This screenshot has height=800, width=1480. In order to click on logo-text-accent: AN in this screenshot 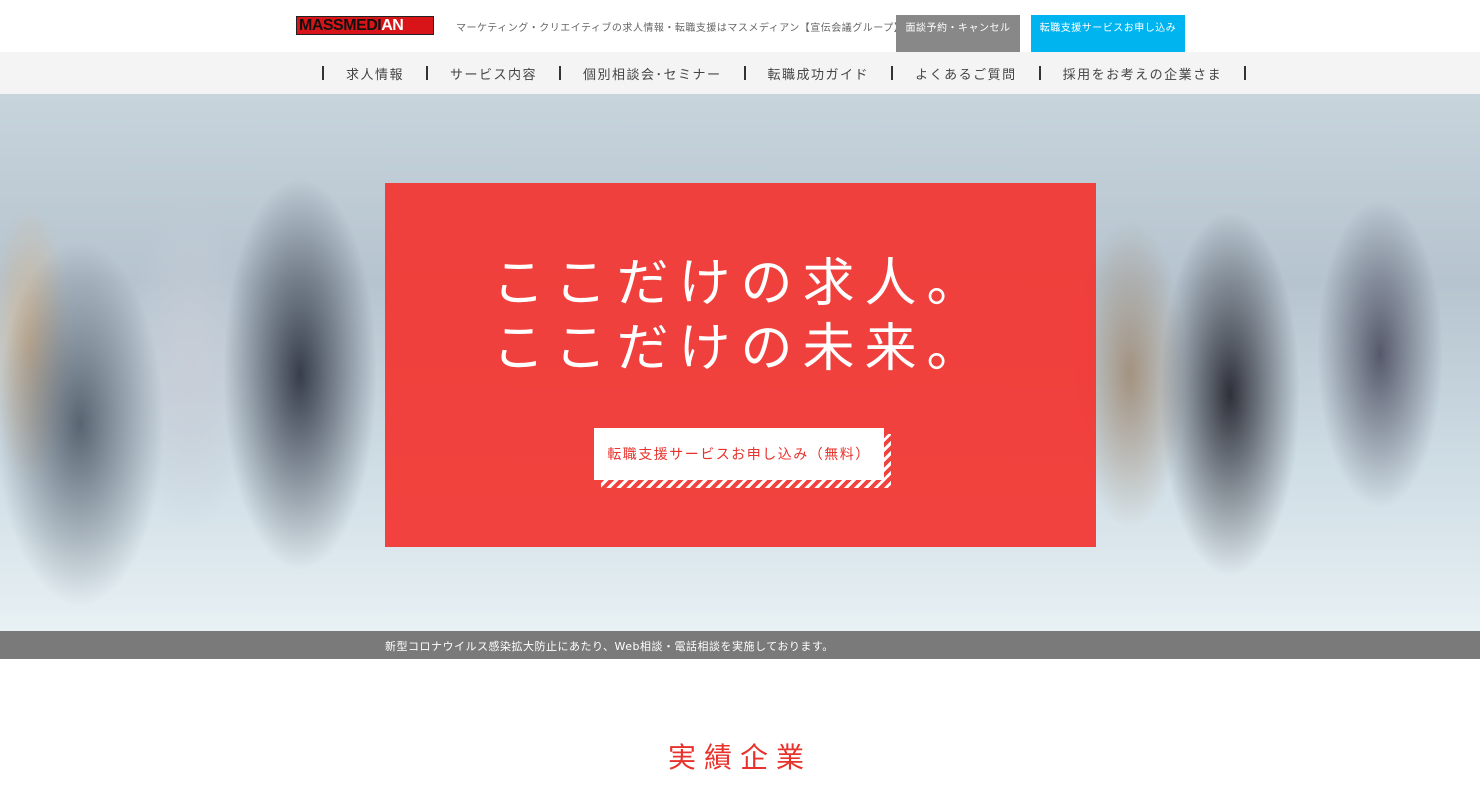, I will do `click(392, 25)`.